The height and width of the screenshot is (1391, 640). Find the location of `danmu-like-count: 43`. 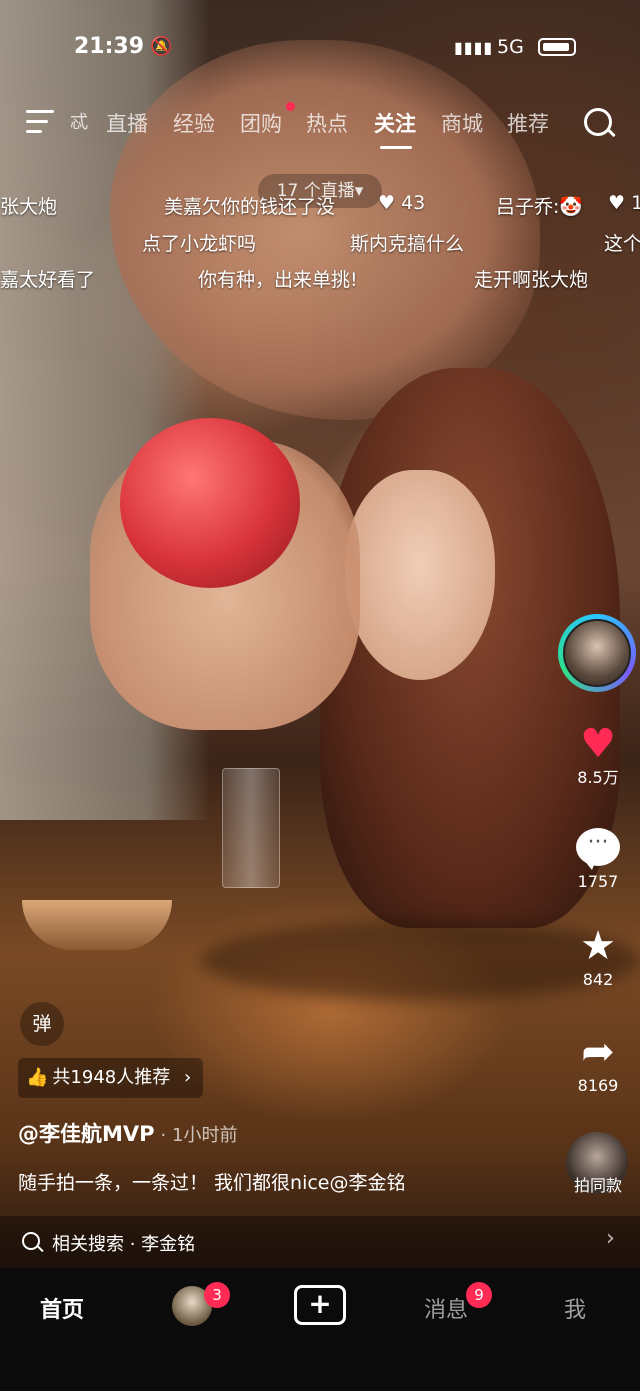

danmu-like-count: 43 is located at coordinates (413, 203).